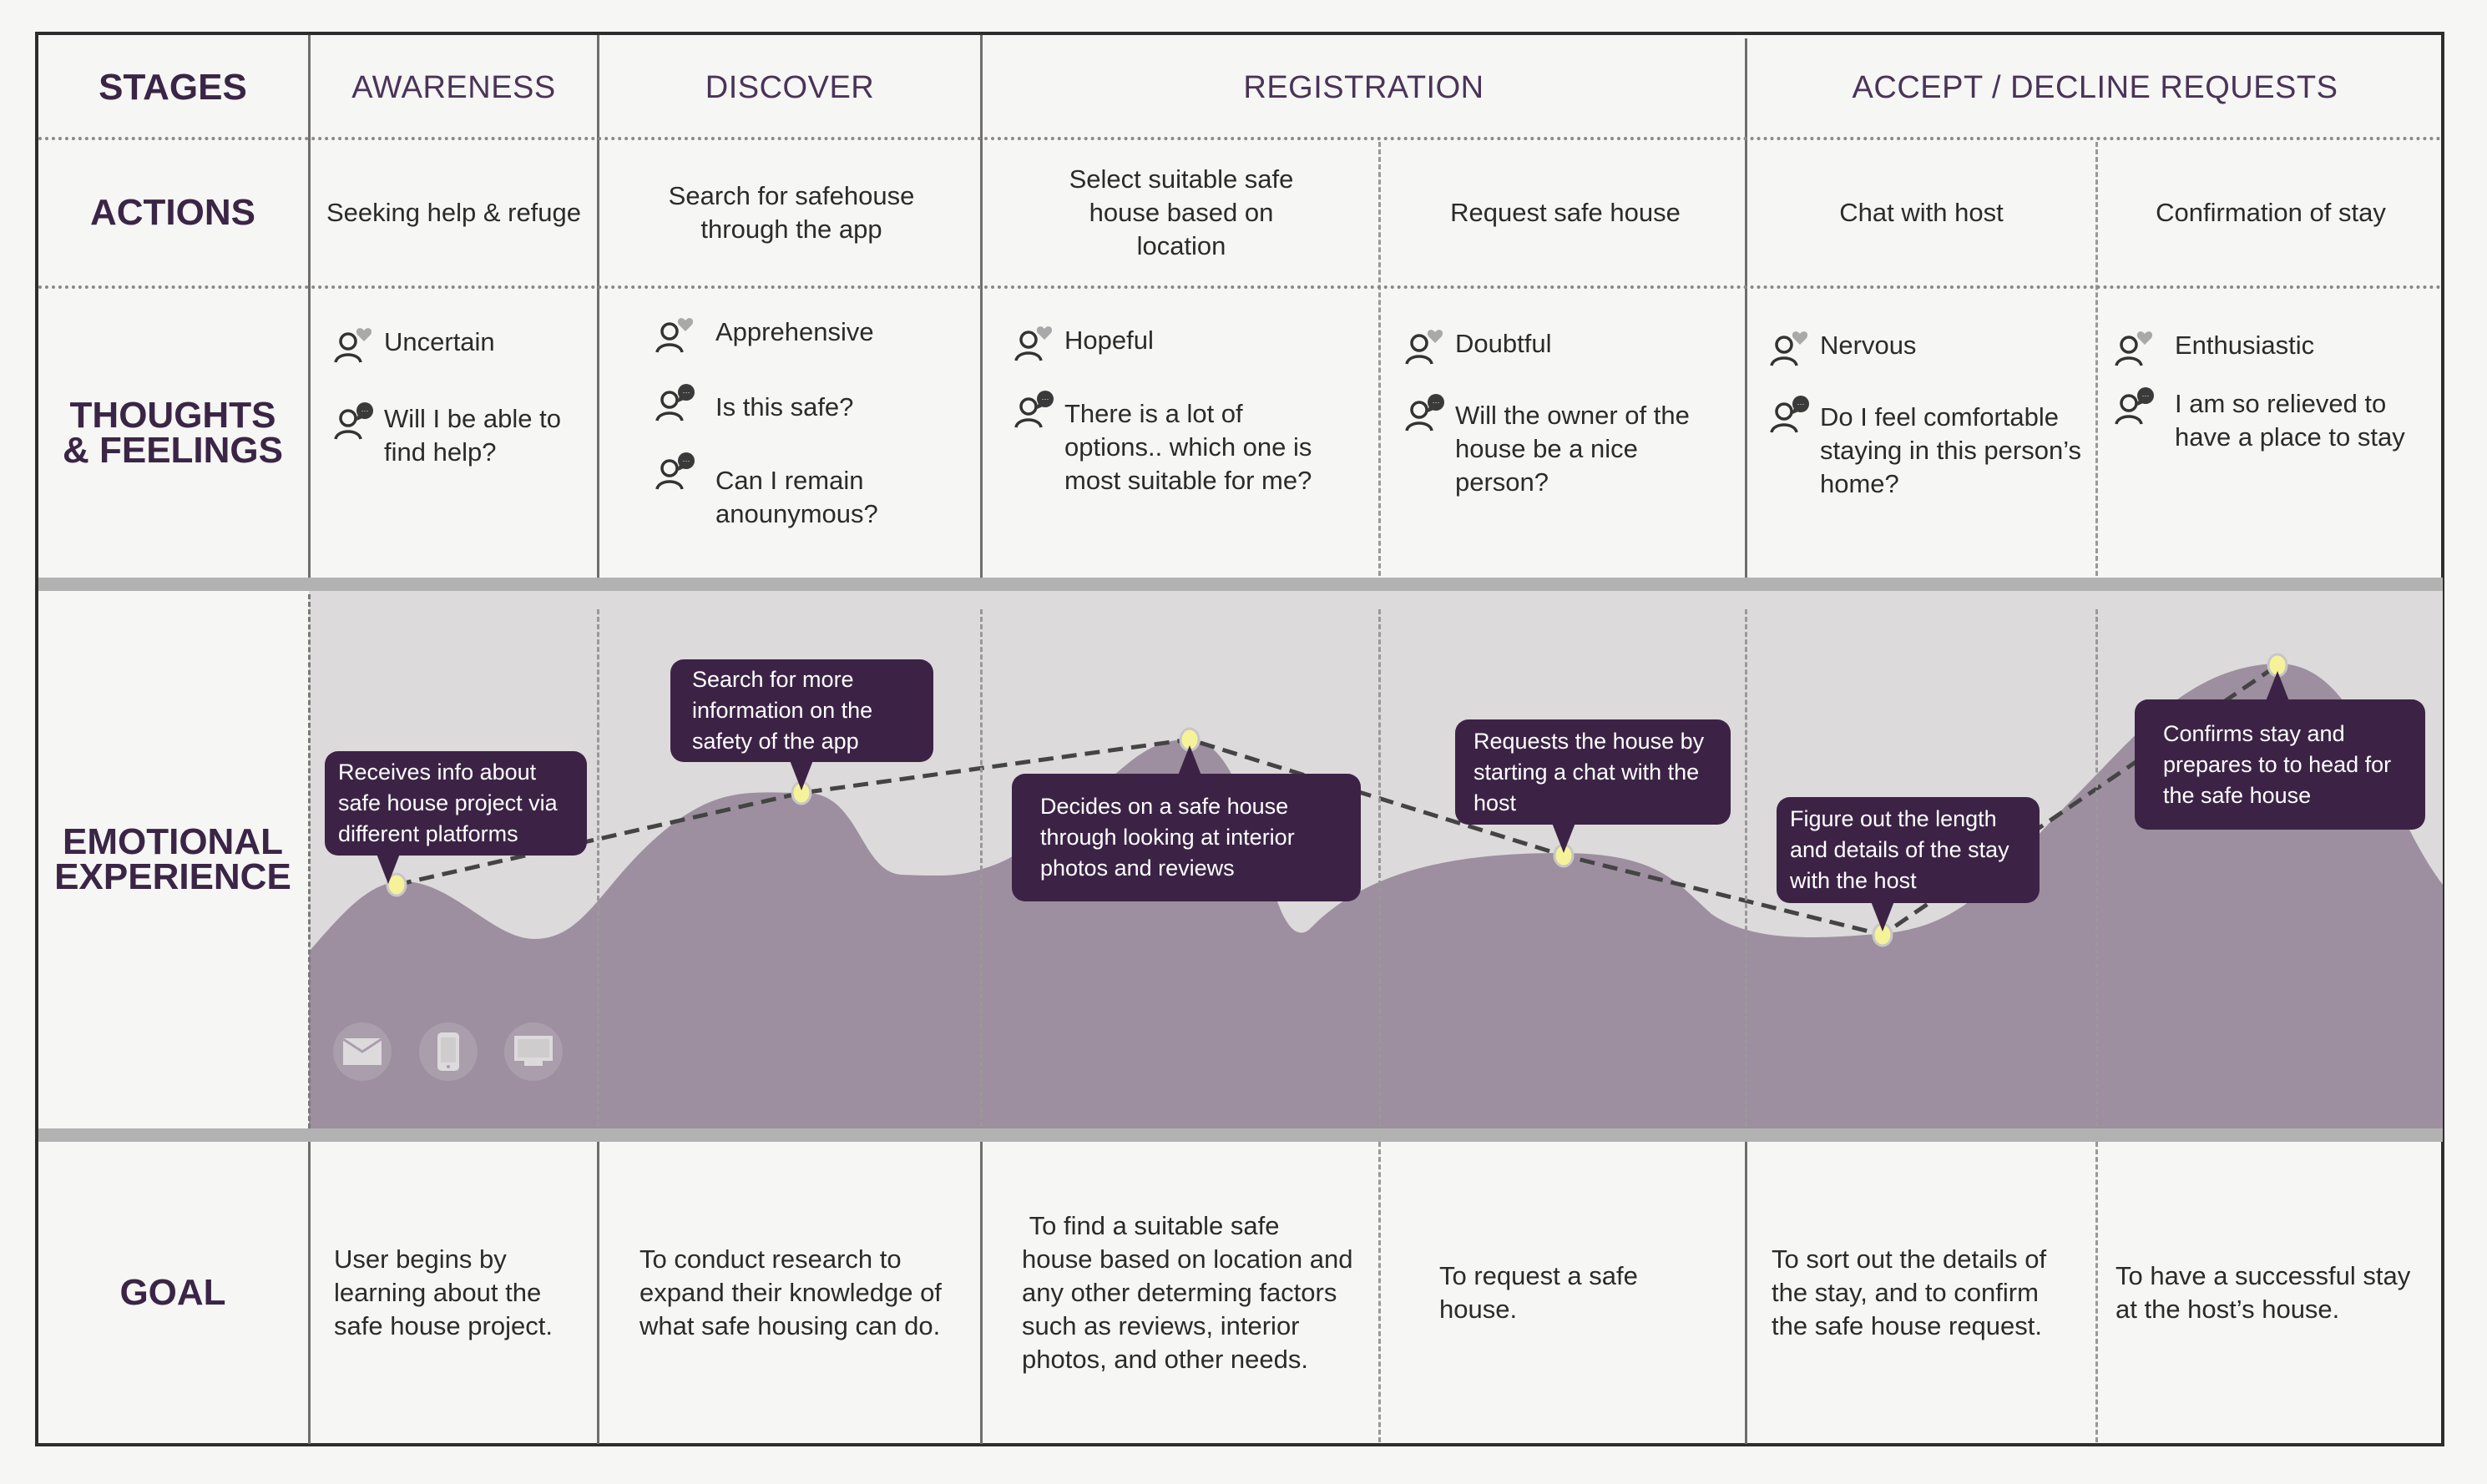 This screenshot has height=1484, width=2487. I want to click on feeling-text: Apprehensive, so click(794, 331).